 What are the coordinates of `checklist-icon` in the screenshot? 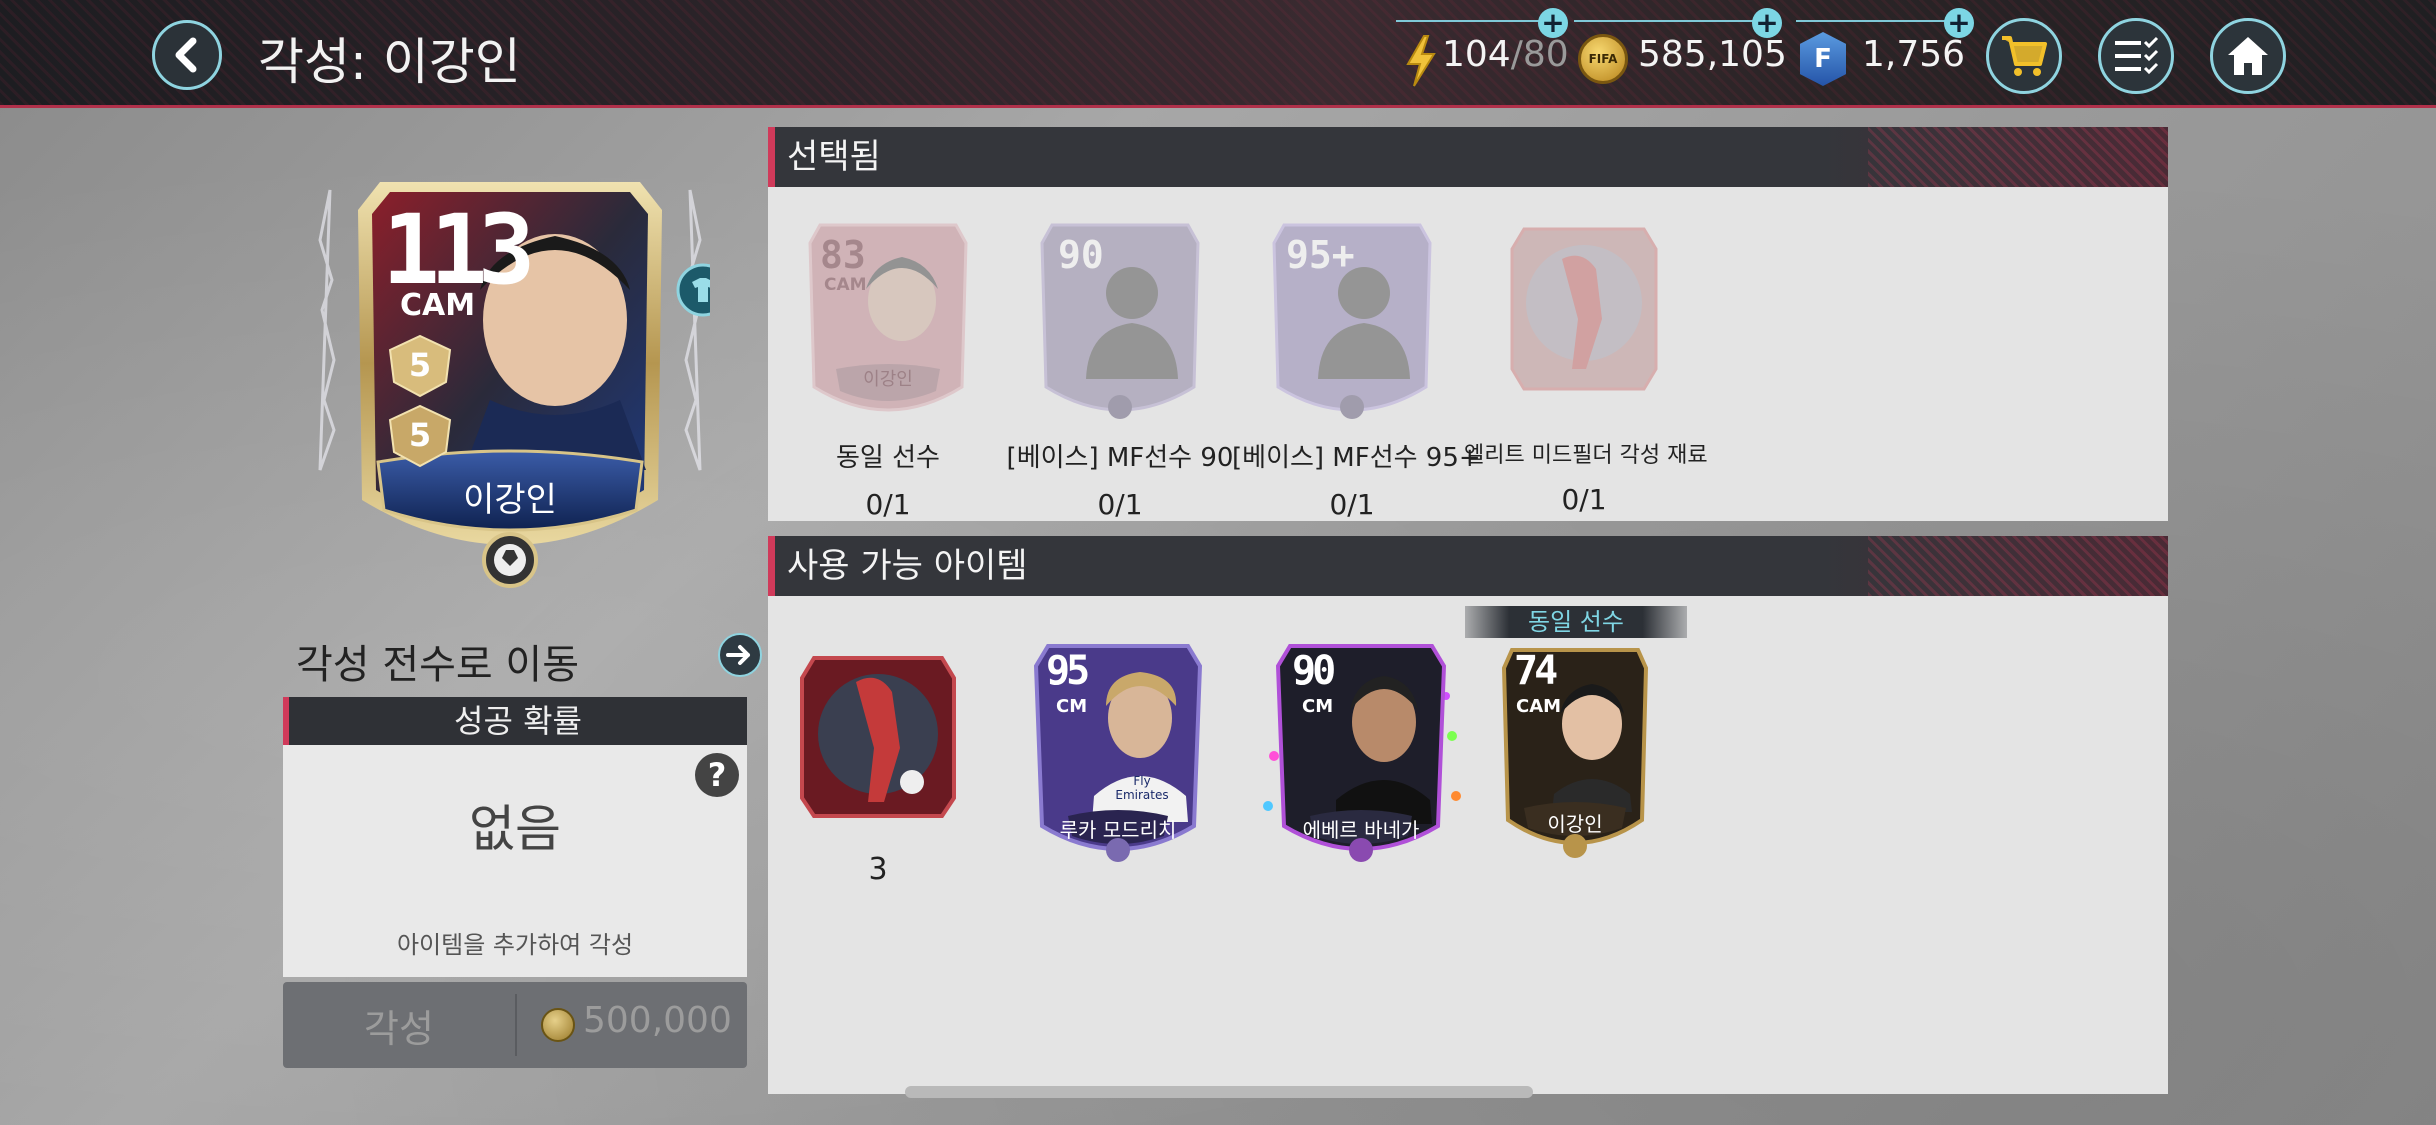 It's located at (2137, 55).